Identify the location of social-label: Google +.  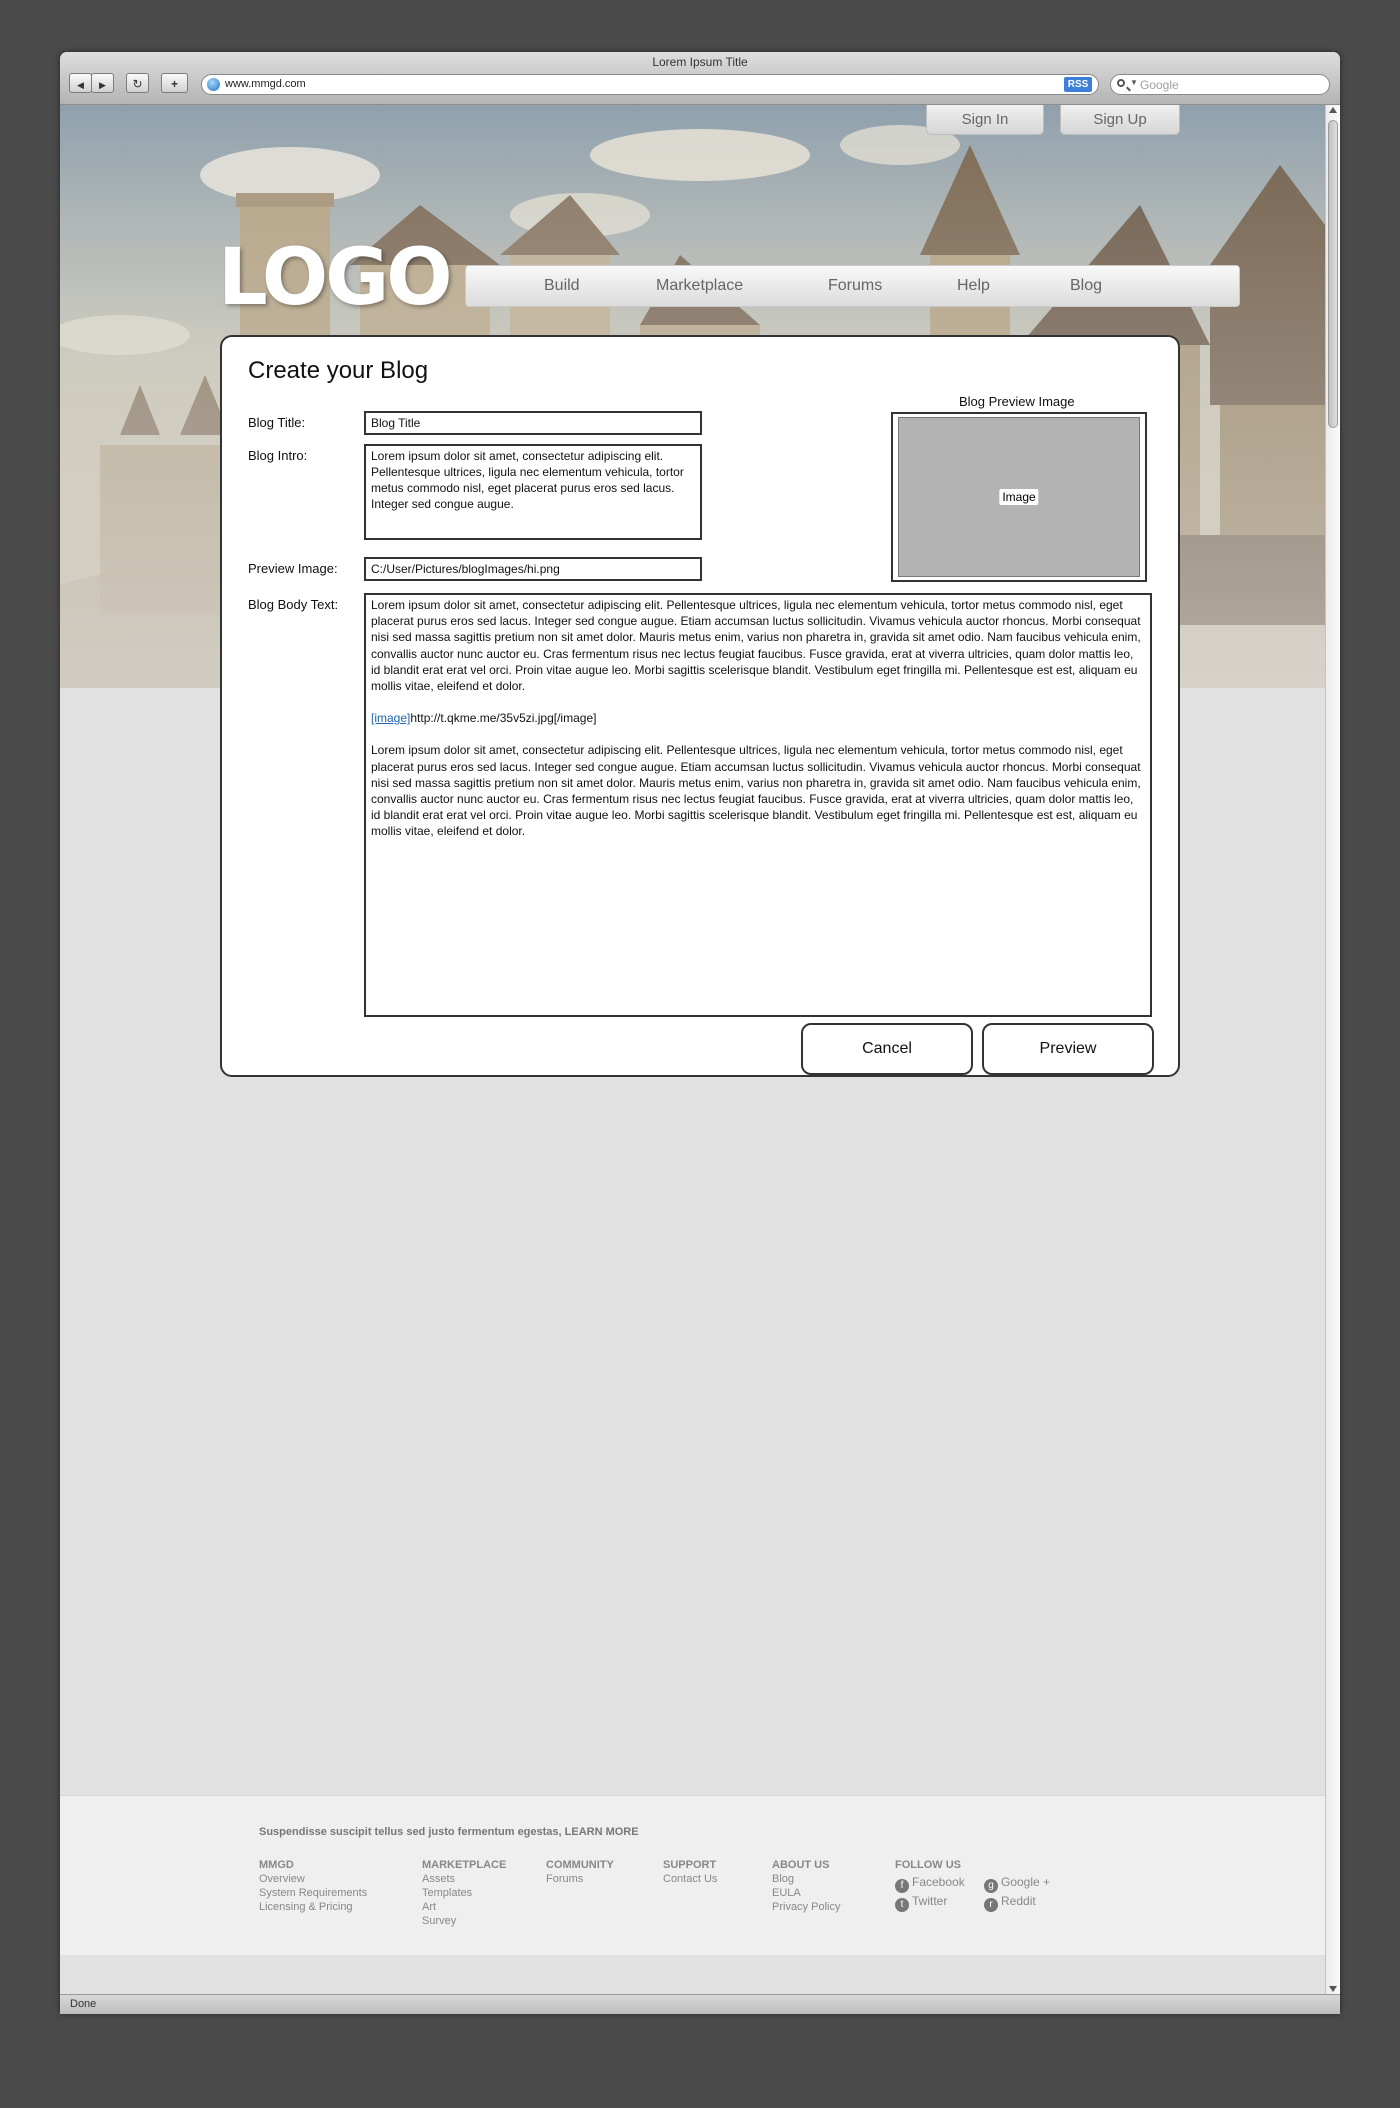
(1026, 1882).